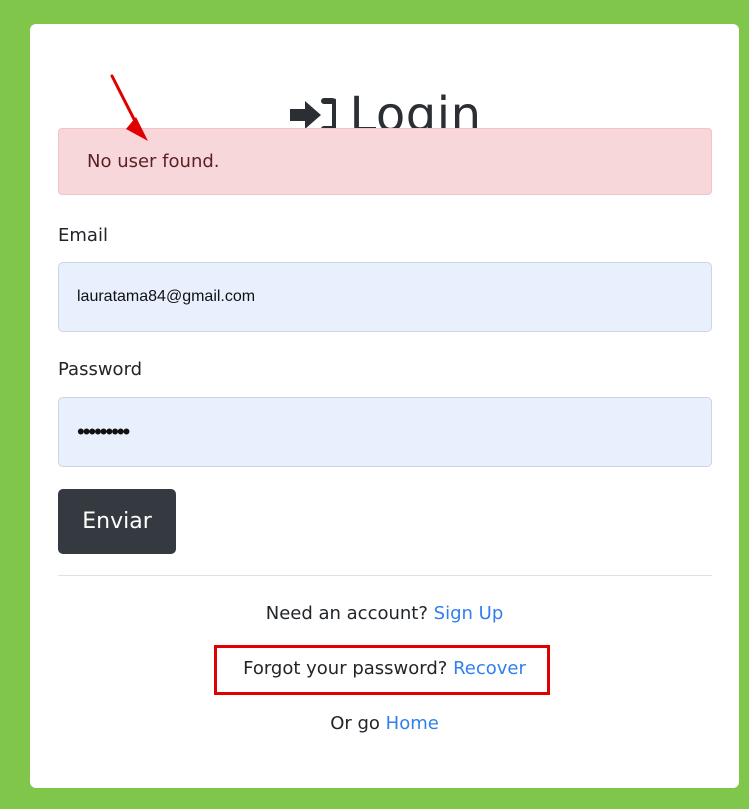 The height and width of the screenshot is (809, 749). Describe the element at coordinates (355, 723) in the screenshot. I see `home-prefix: Or go` at that location.